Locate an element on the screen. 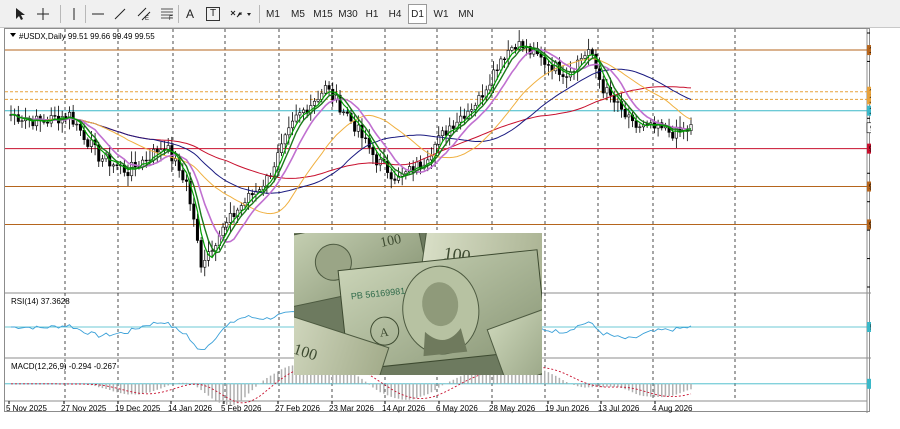  cursor-icon is located at coordinates (20, 14).